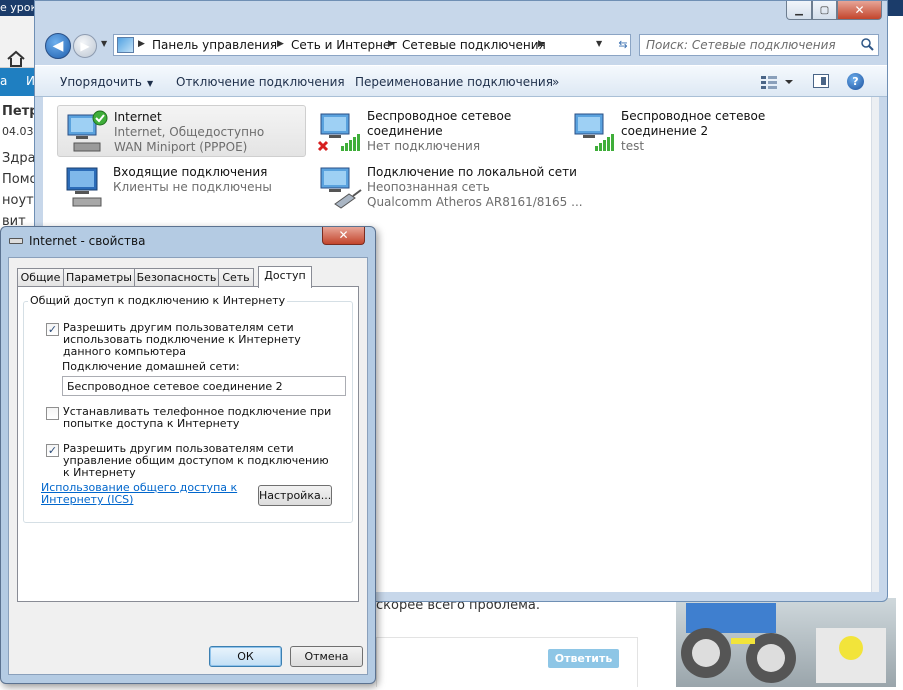 This screenshot has height=690, width=903. Describe the element at coordinates (454, 82) in the screenshot. I see `rename-button: Переименование подключения` at that location.